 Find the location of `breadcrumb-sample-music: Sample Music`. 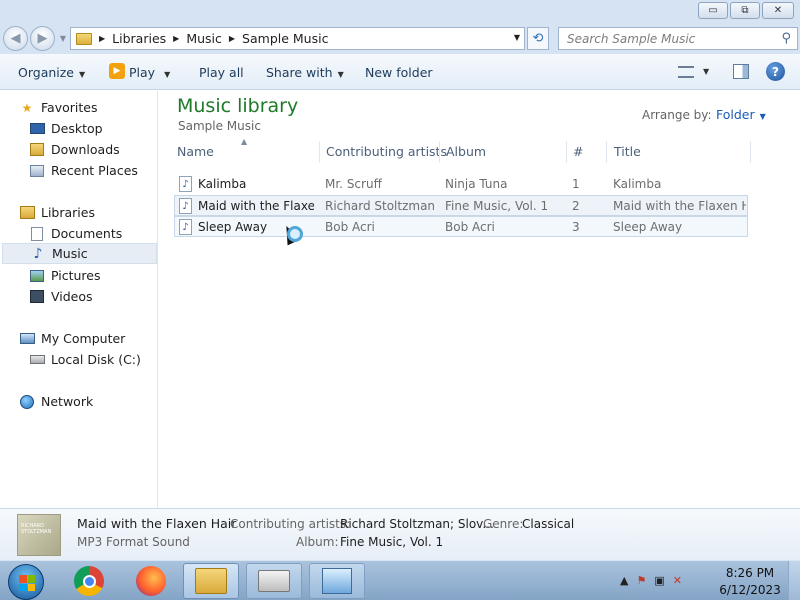

breadcrumb-sample-music: Sample Music is located at coordinates (285, 38).